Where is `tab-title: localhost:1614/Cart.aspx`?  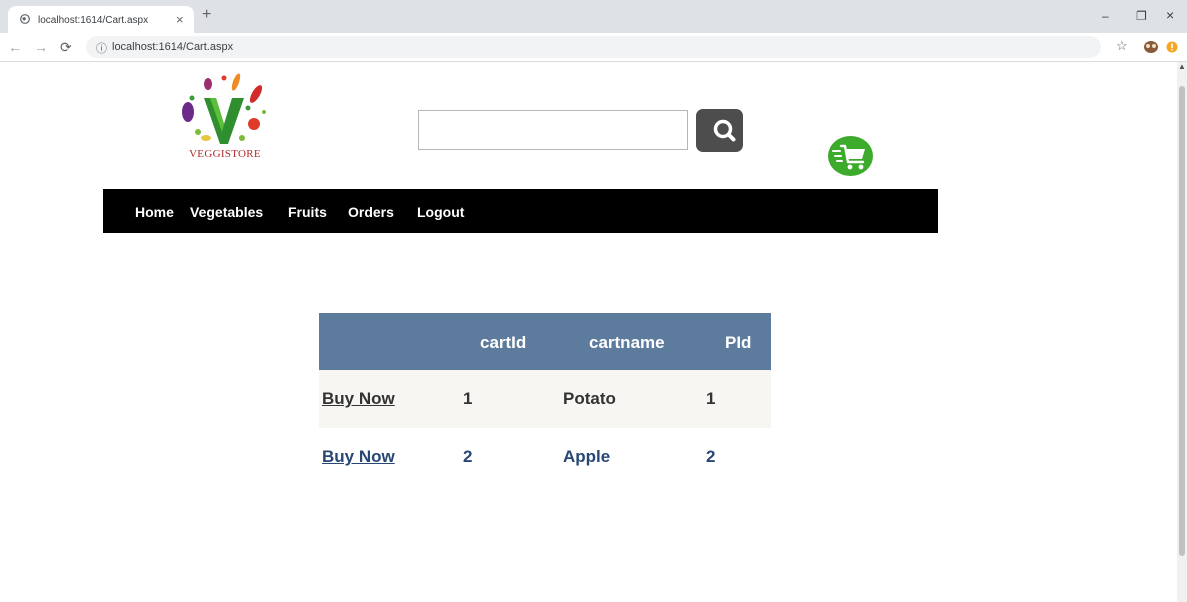
tab-title: localhost:1614/Cart.aspx is located at coordinates (93, 20).